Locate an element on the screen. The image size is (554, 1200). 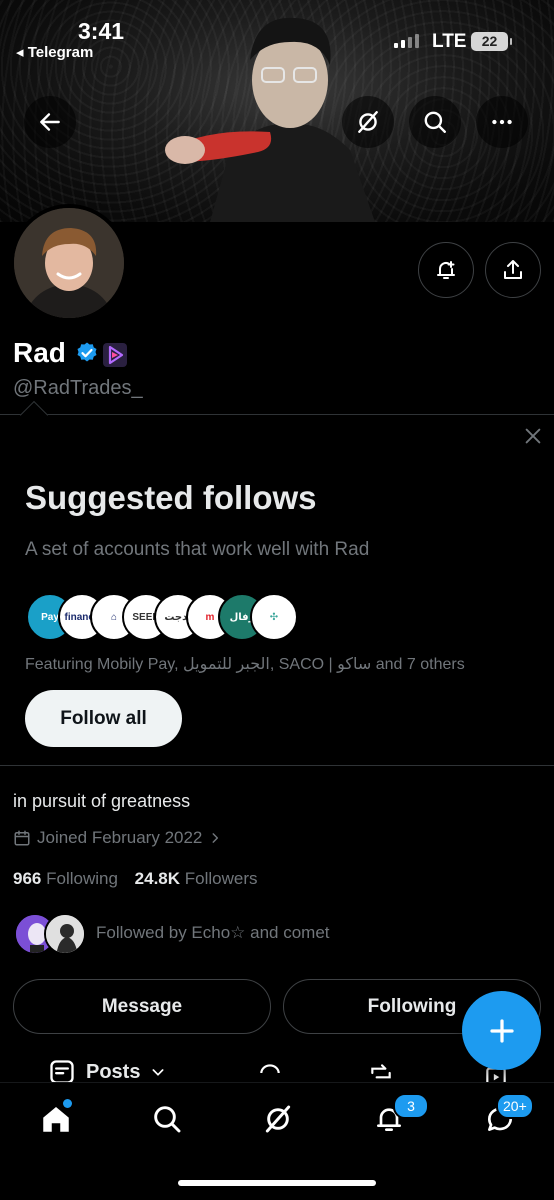
followers-label: Followers is located at coordinates (221, 878).